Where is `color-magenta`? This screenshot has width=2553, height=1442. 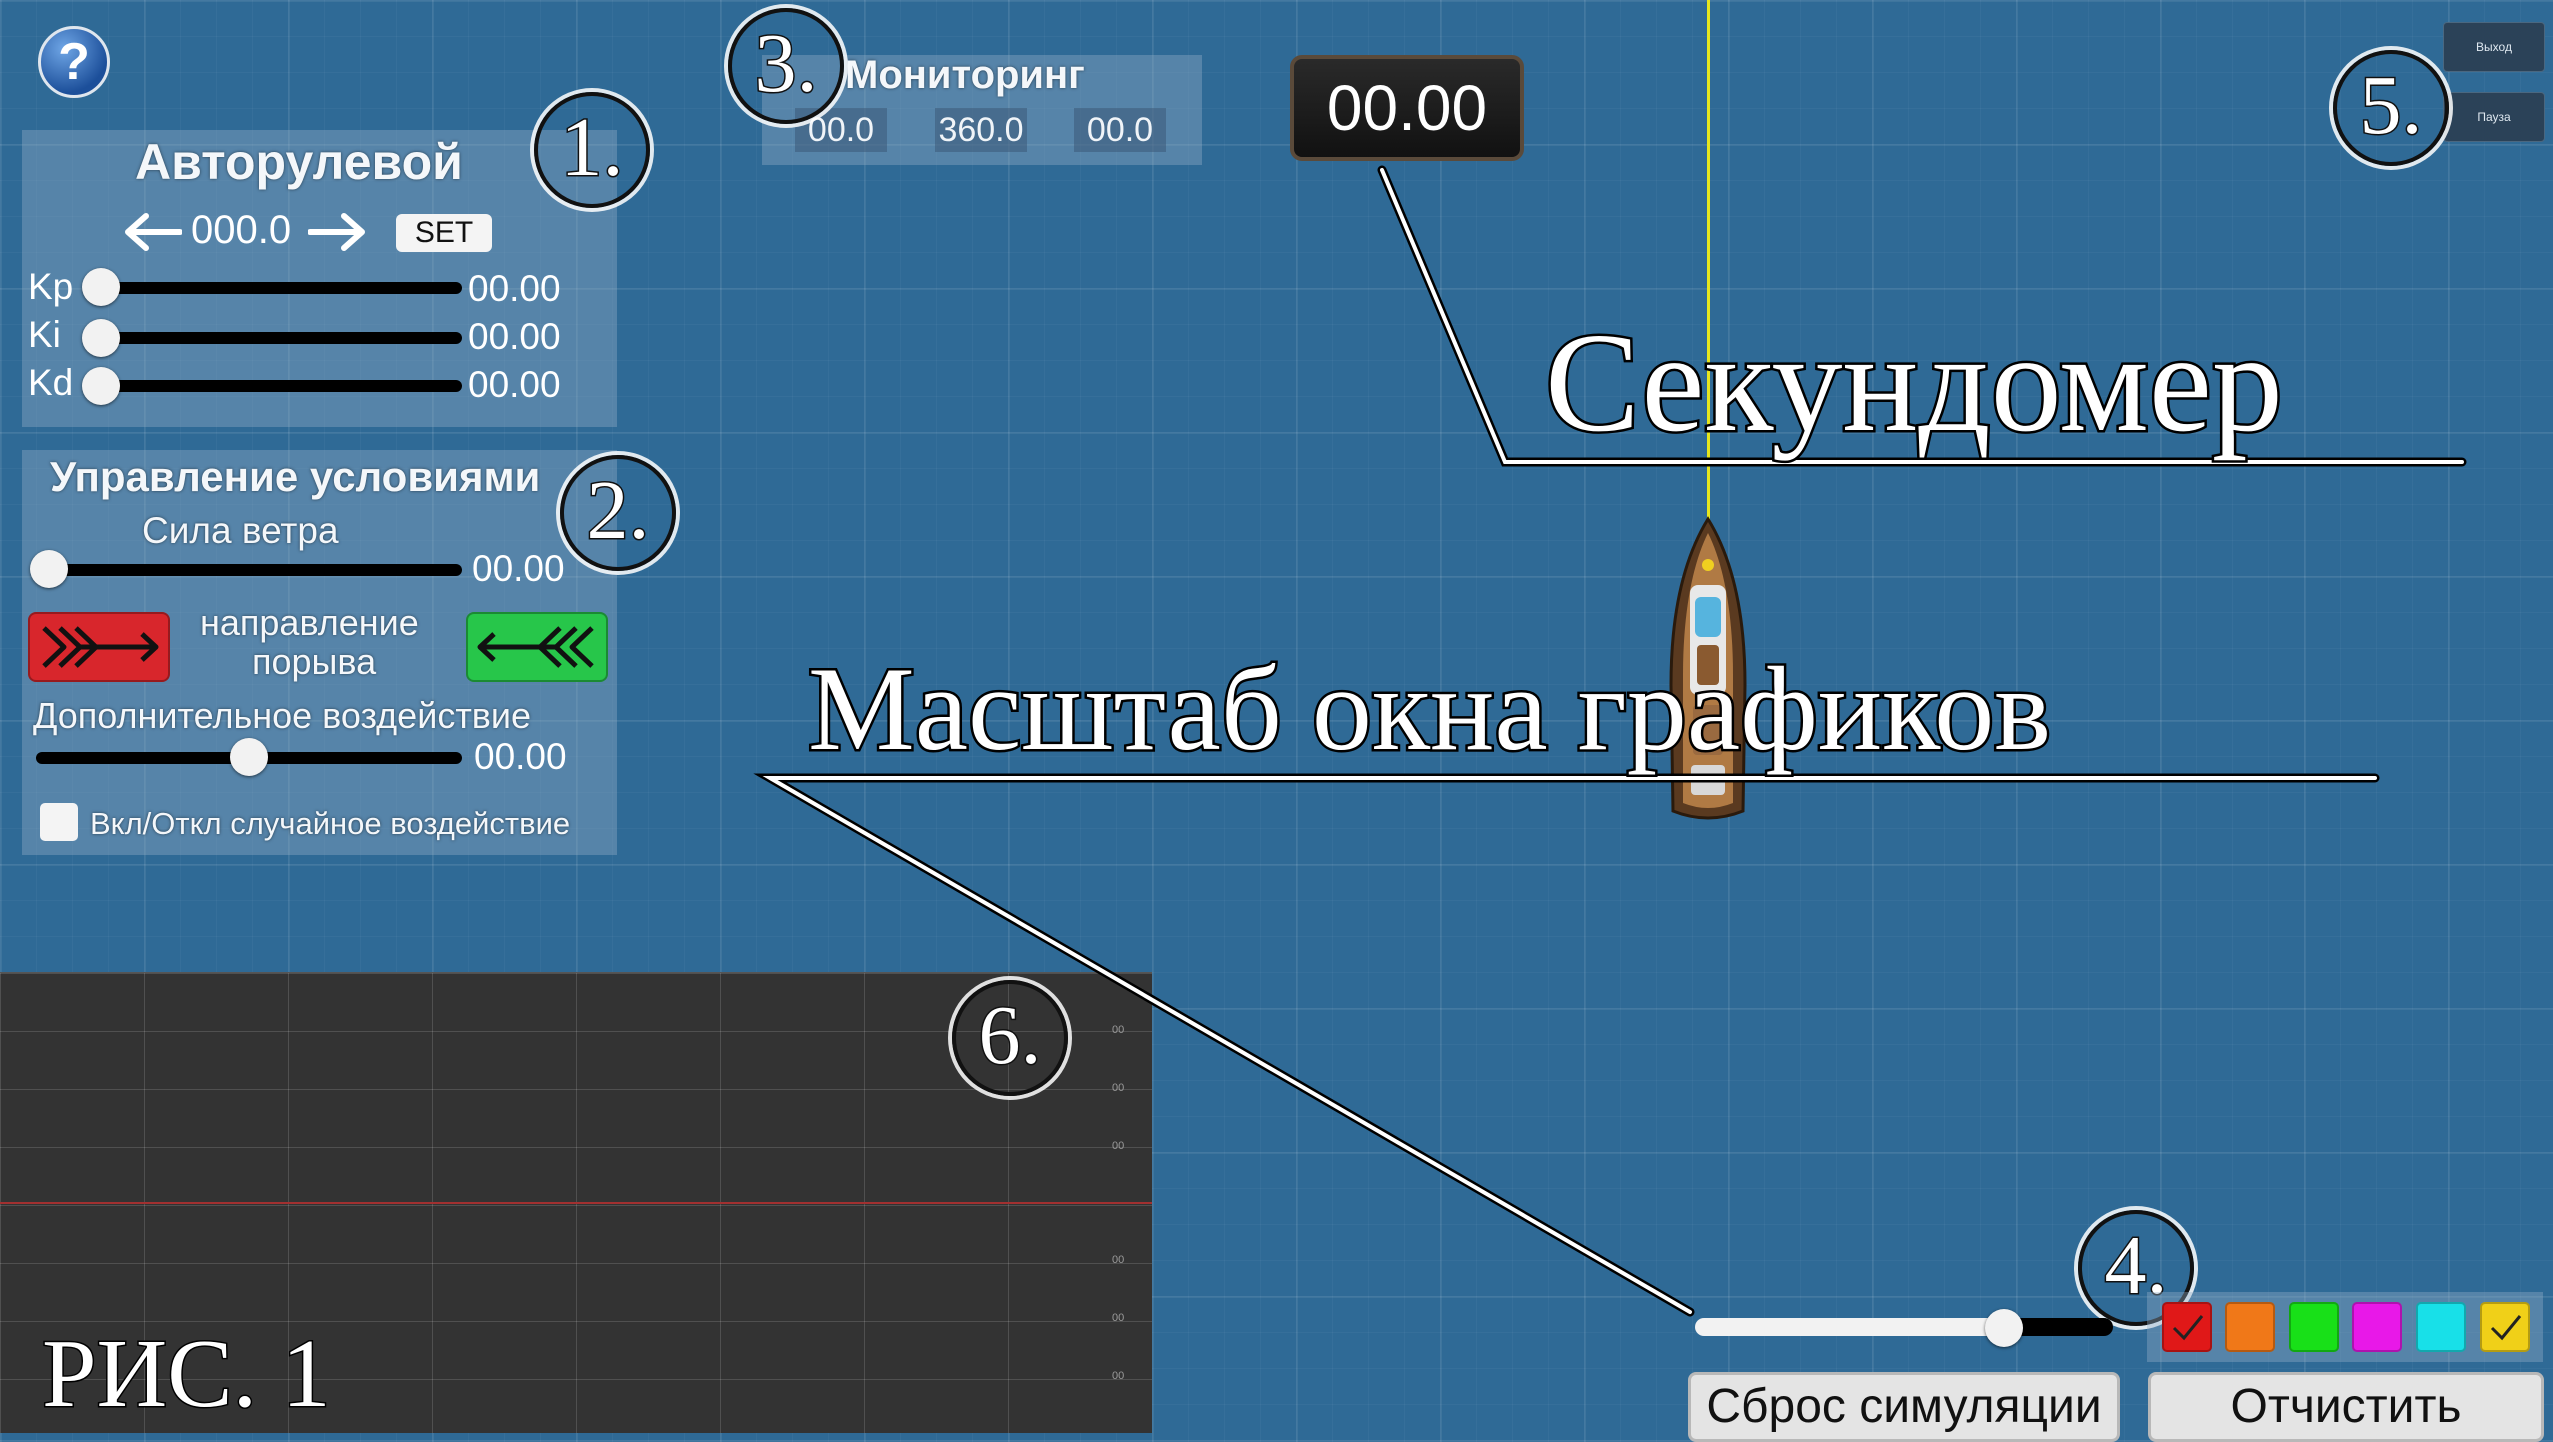 color-magenta is located at coordinates (2377, 1327).